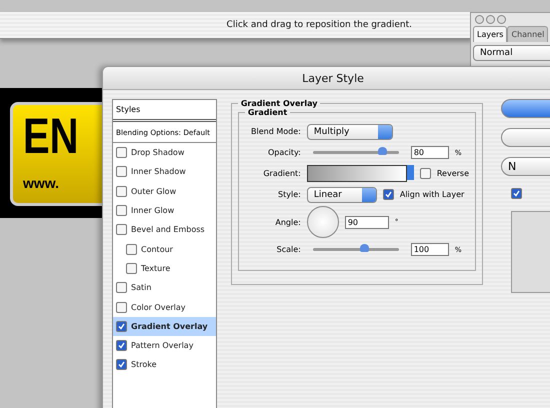  I want to click on dialog-button: N, so click(525, 166).